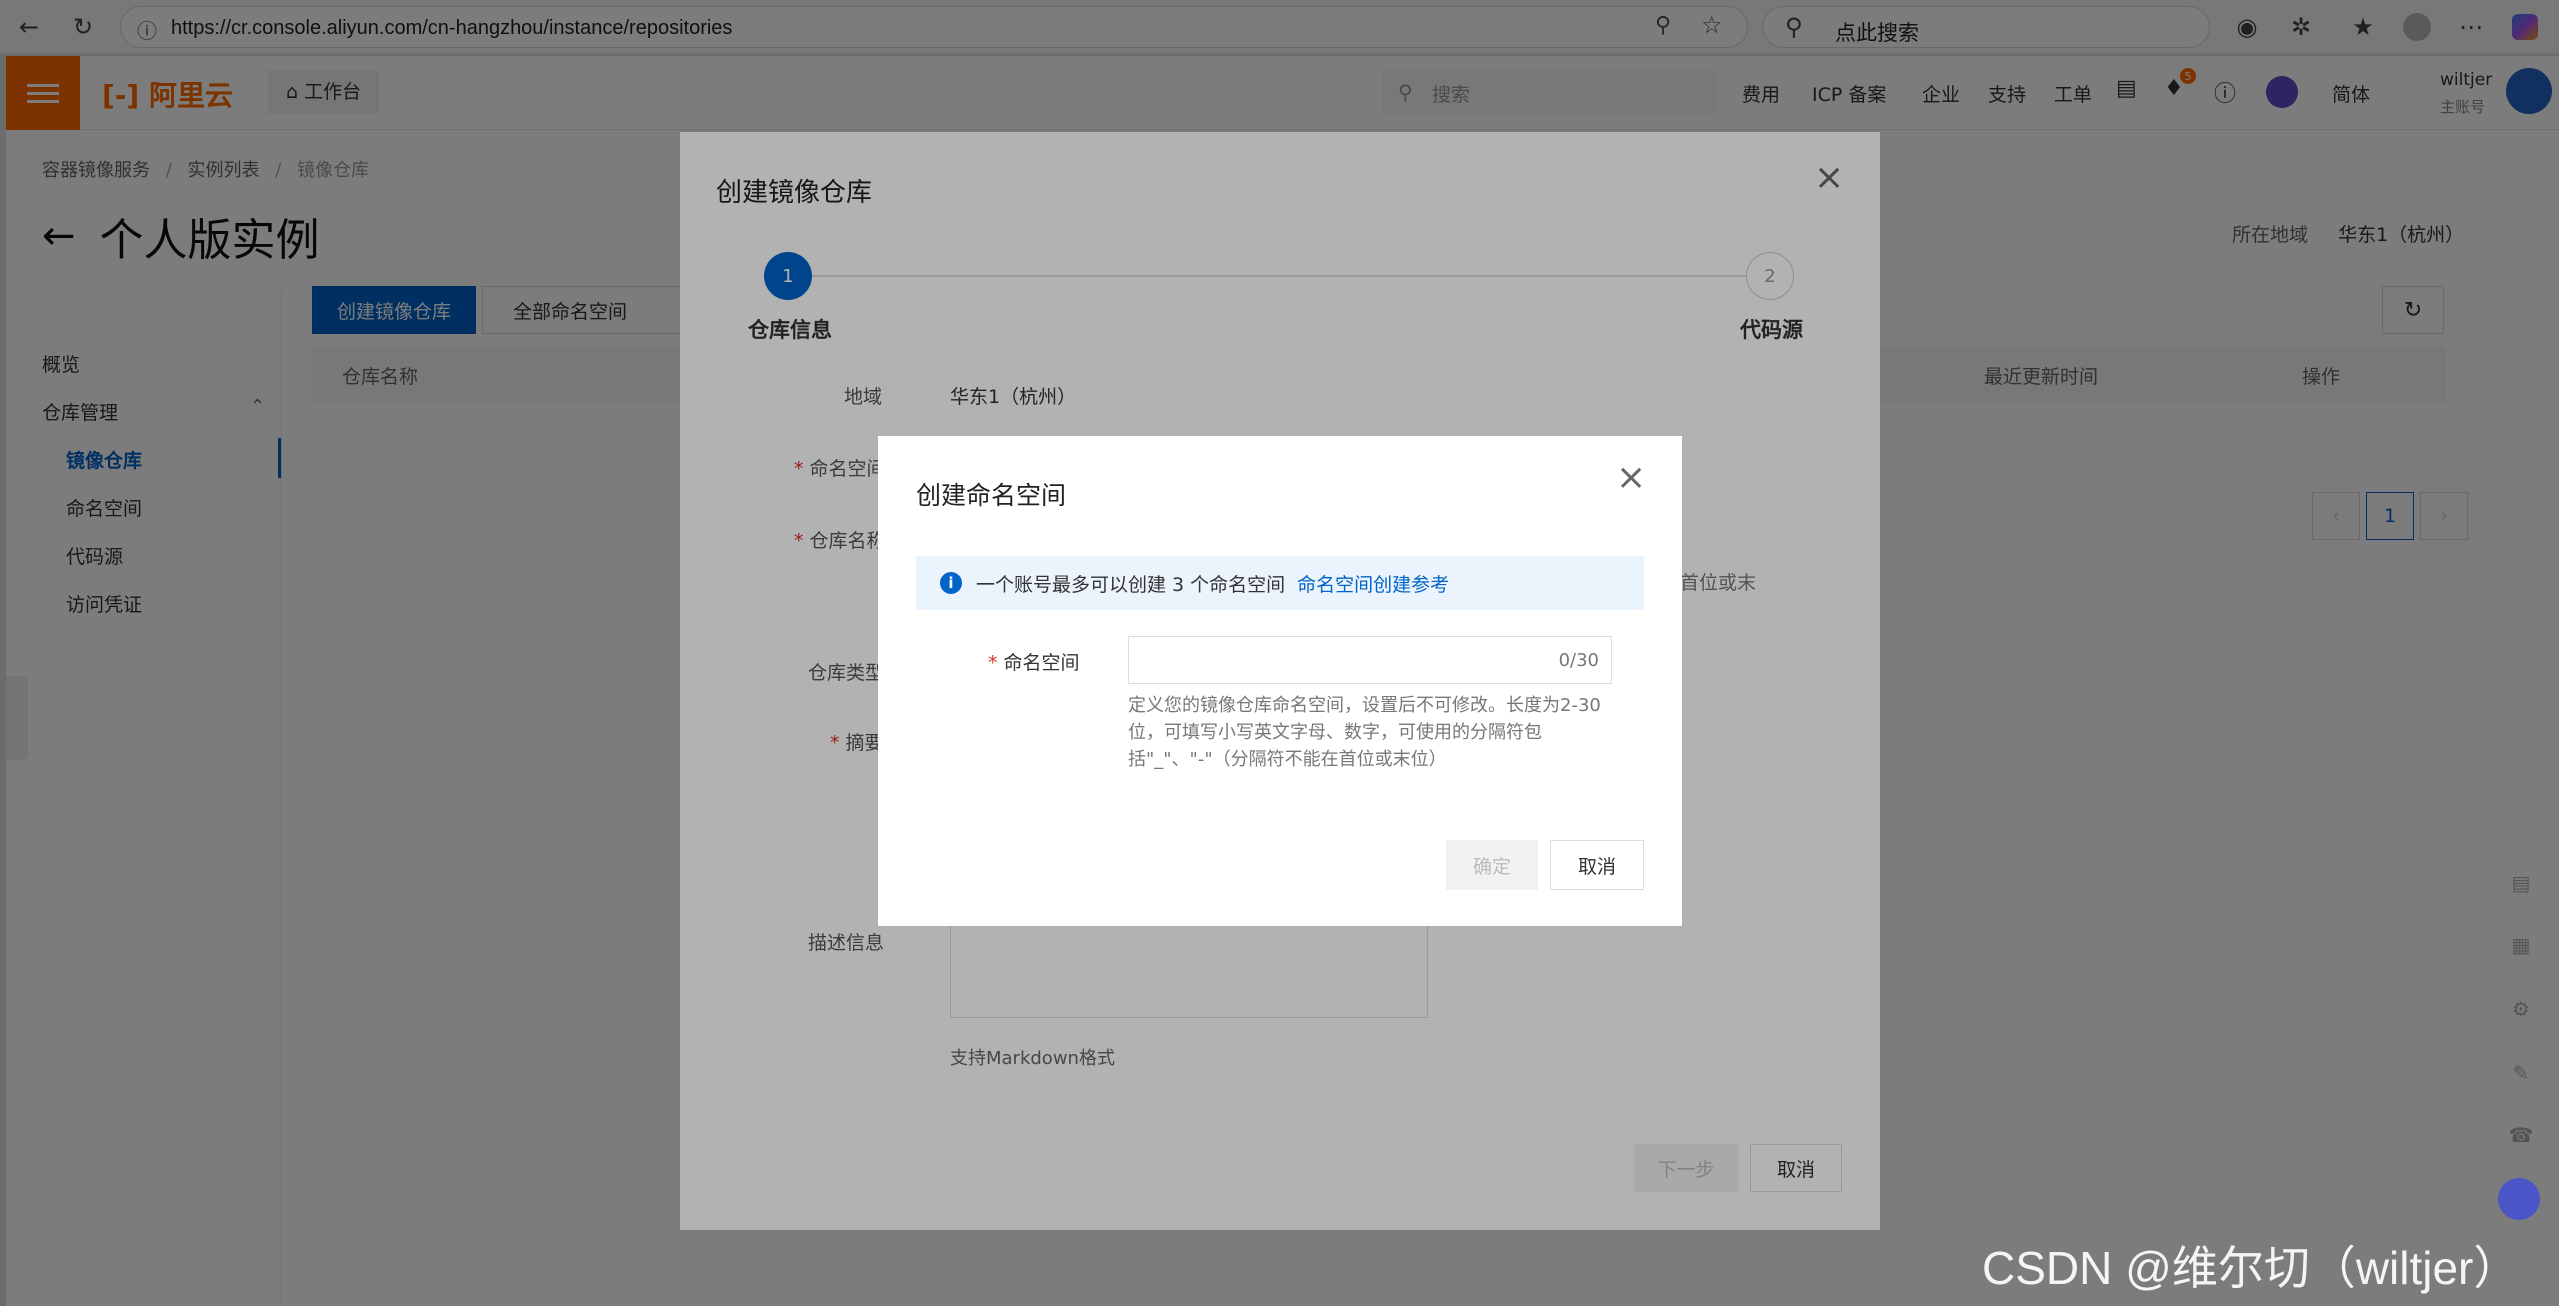 The image size is (2559, 1306). I want to click on namespace-input-wrapper: 0/30, so click(1370, 660).